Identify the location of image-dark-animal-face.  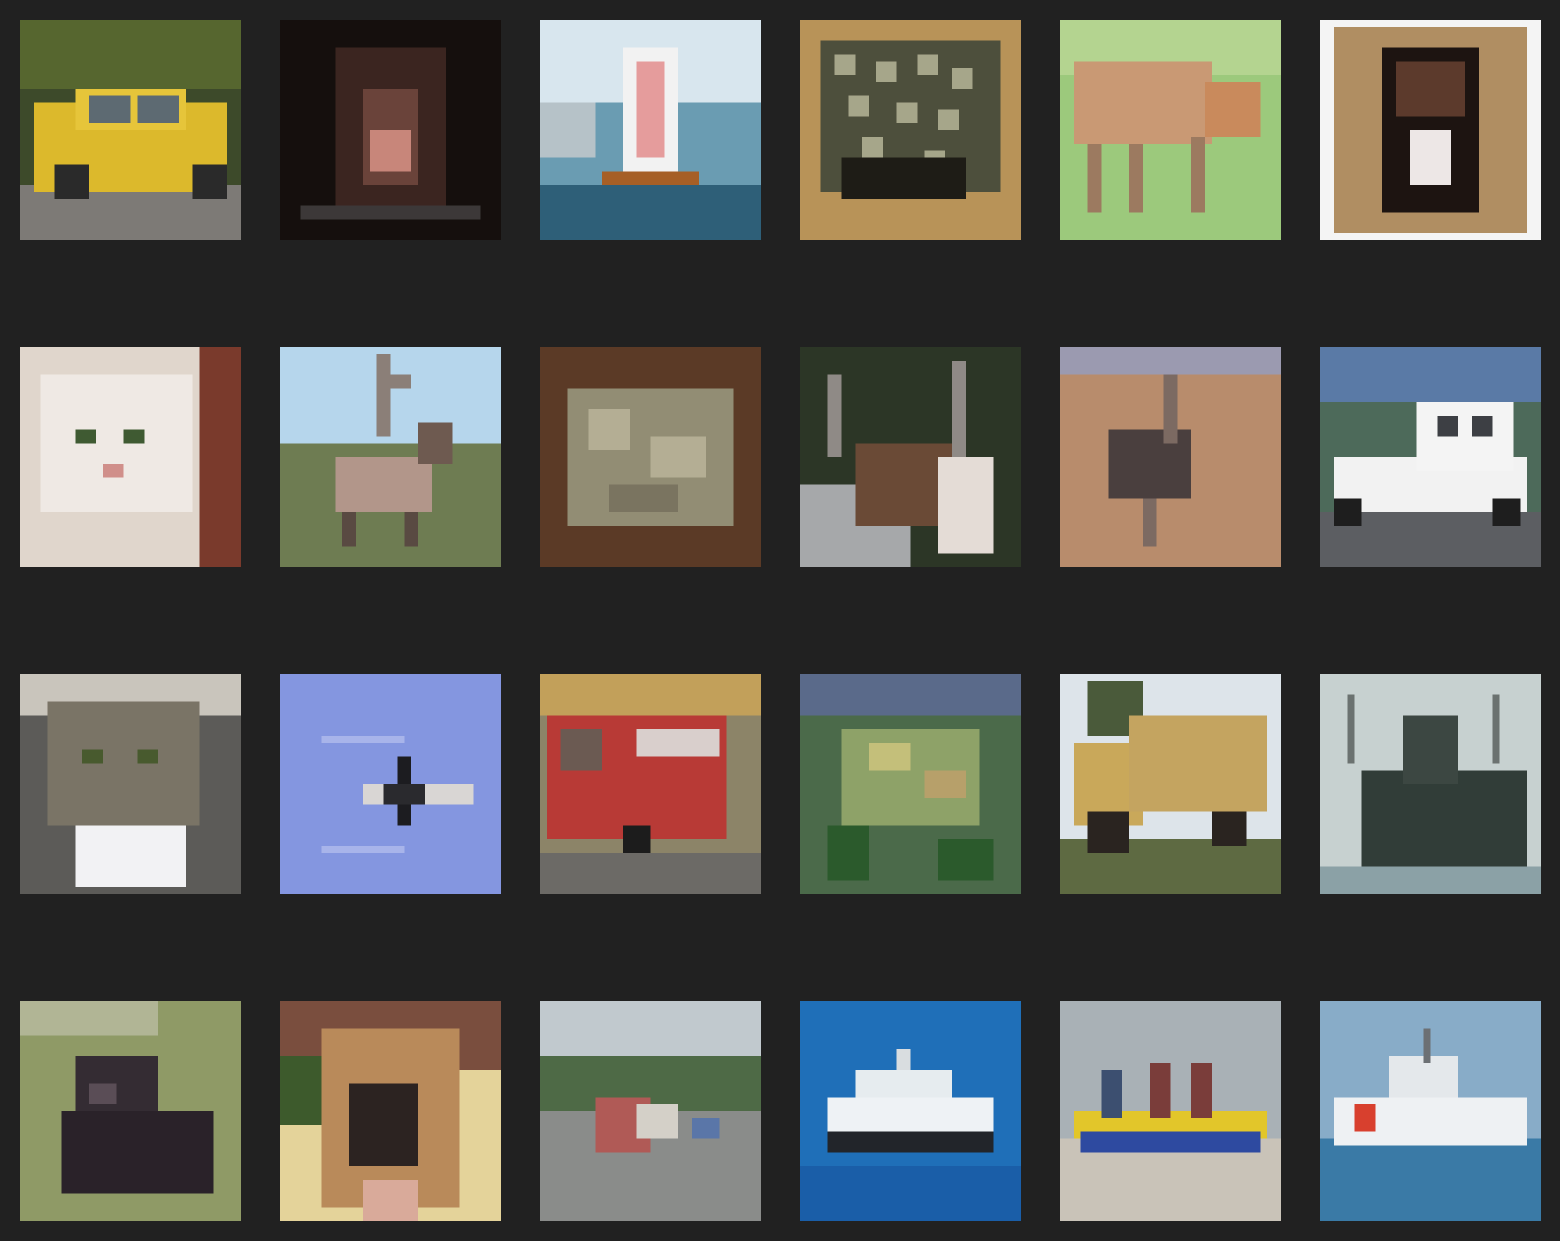
(390, 130).